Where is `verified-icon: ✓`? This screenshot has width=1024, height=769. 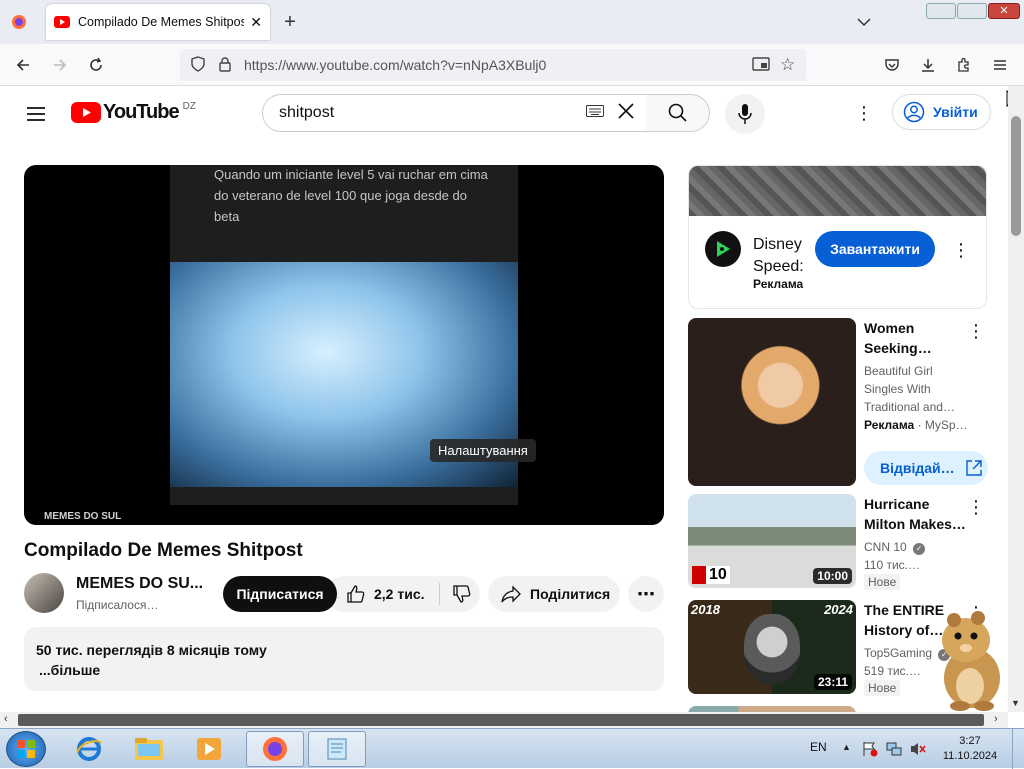 verified-icon: ✓ is located at coordinates (919, 549).